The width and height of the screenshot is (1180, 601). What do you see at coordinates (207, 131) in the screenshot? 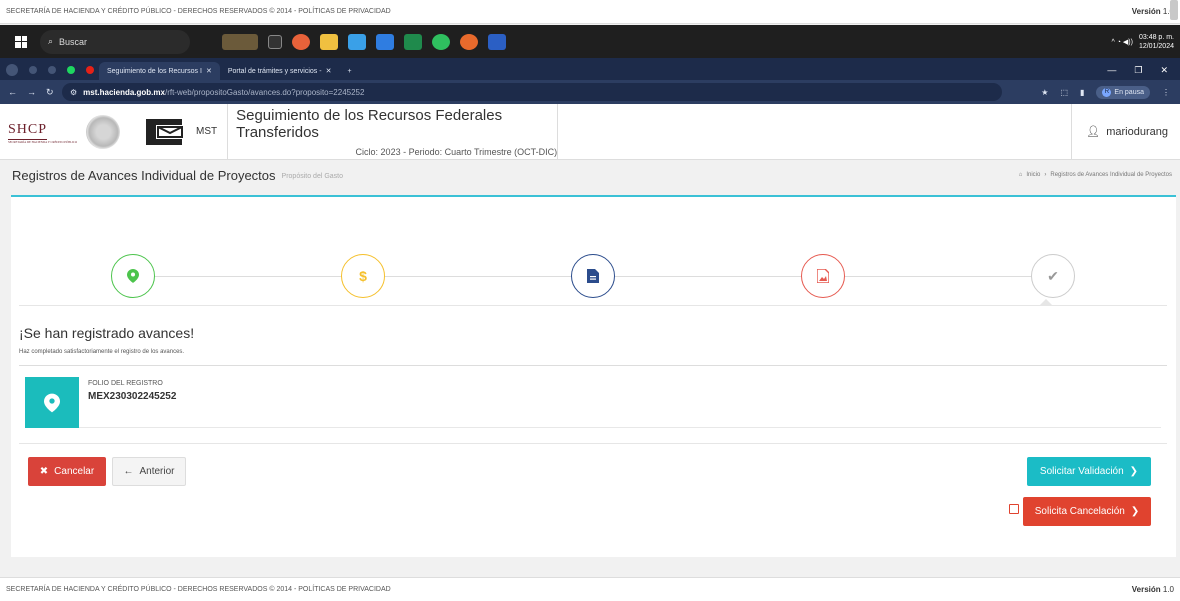
I see `mst-label: MST` at bounding box center [207, 131].